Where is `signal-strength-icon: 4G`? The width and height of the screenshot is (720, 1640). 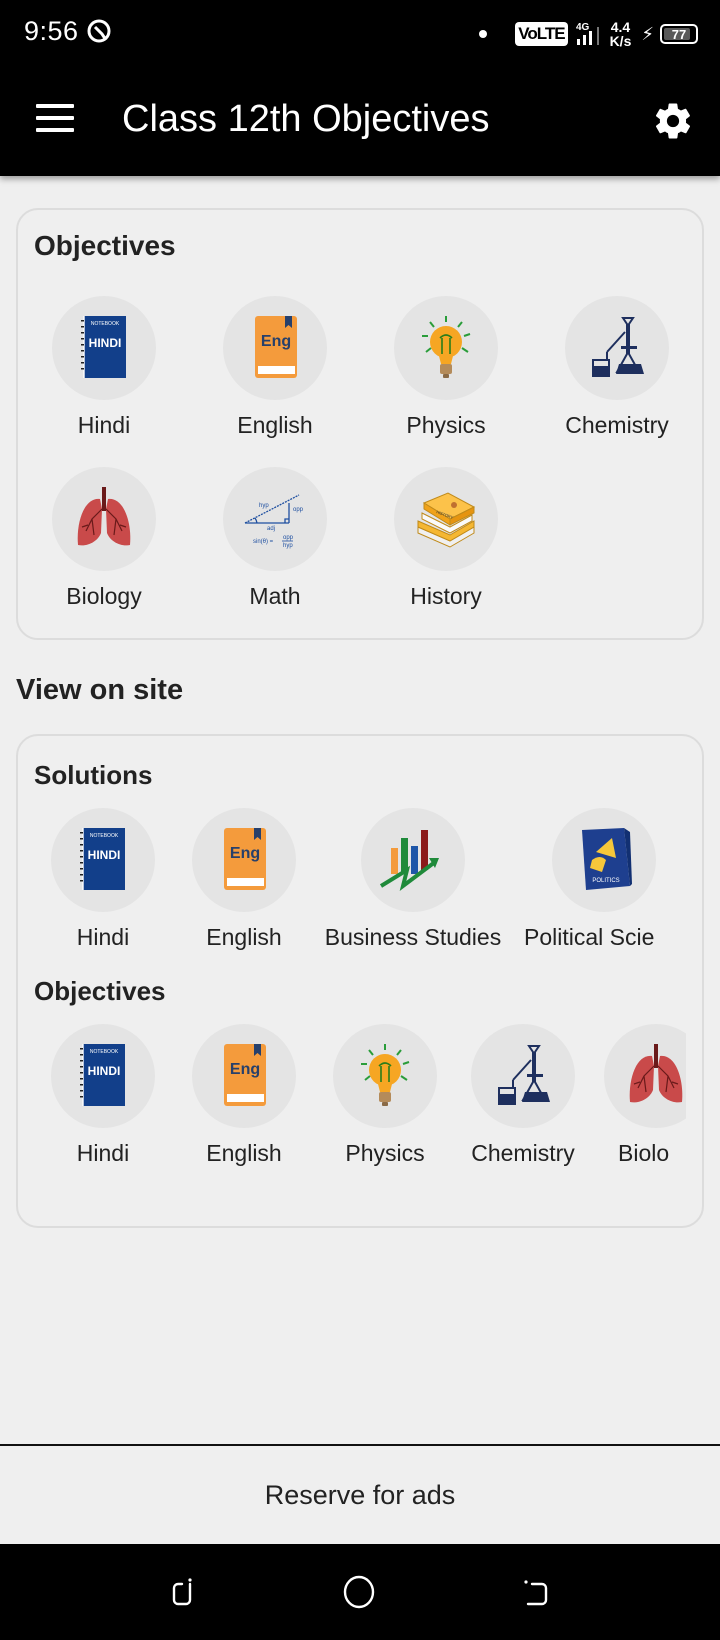 signal-strength-icon: 4G is located at coordinates (587, 33).